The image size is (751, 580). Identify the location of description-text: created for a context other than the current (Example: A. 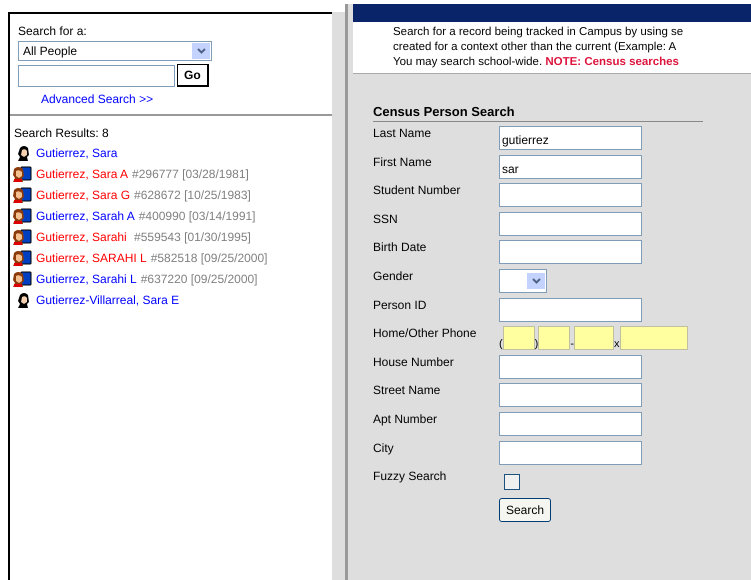
(535, 47).